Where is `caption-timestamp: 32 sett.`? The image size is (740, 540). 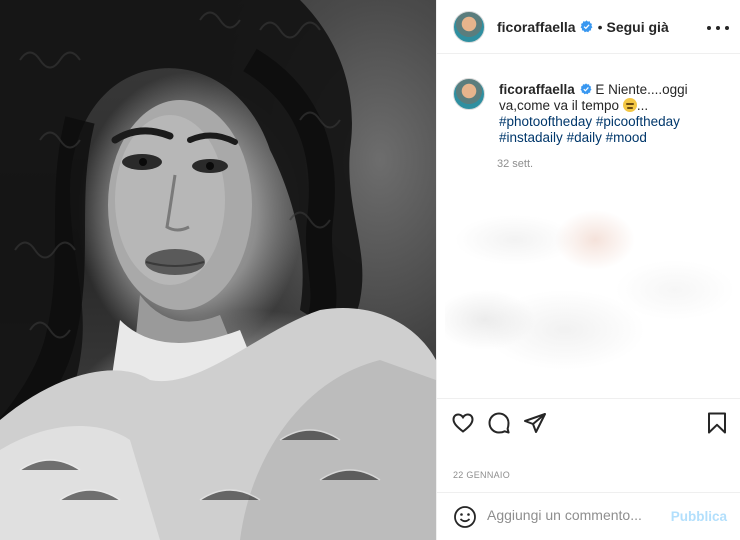 caption-timestamp: 32 sett. is located at coordinates (515, 164).